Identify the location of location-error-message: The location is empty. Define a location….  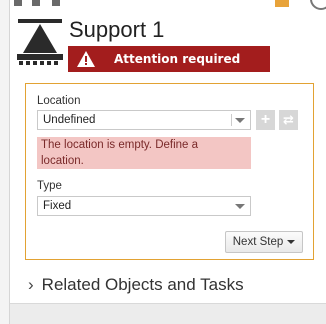
(144, 153).